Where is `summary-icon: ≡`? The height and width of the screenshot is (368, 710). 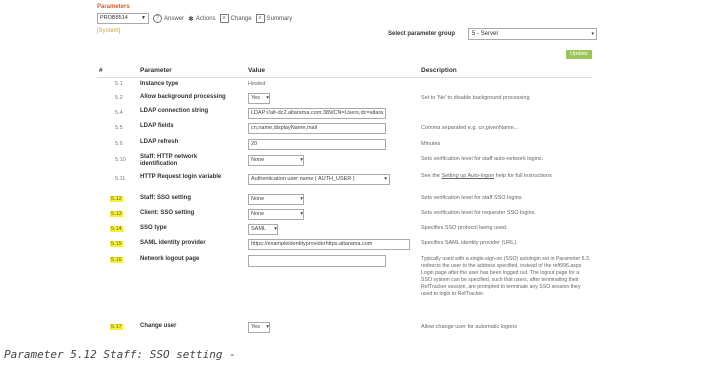
summary-icon: ≡ is located at coordinates (260, 18).